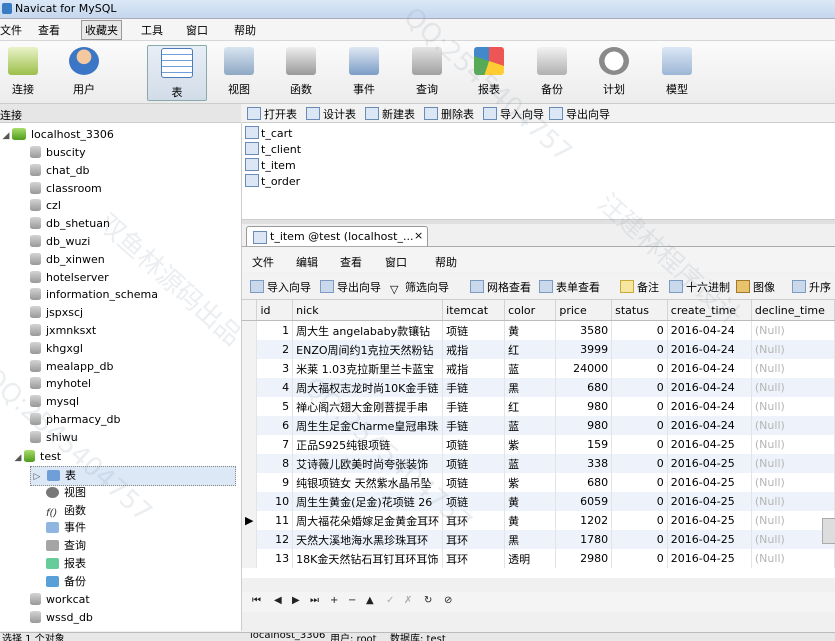 This screenshot has width=835, height=641. Describe the element at coordinates (275, 425) in the screenshot. I see `table-cell: 6` at that location.